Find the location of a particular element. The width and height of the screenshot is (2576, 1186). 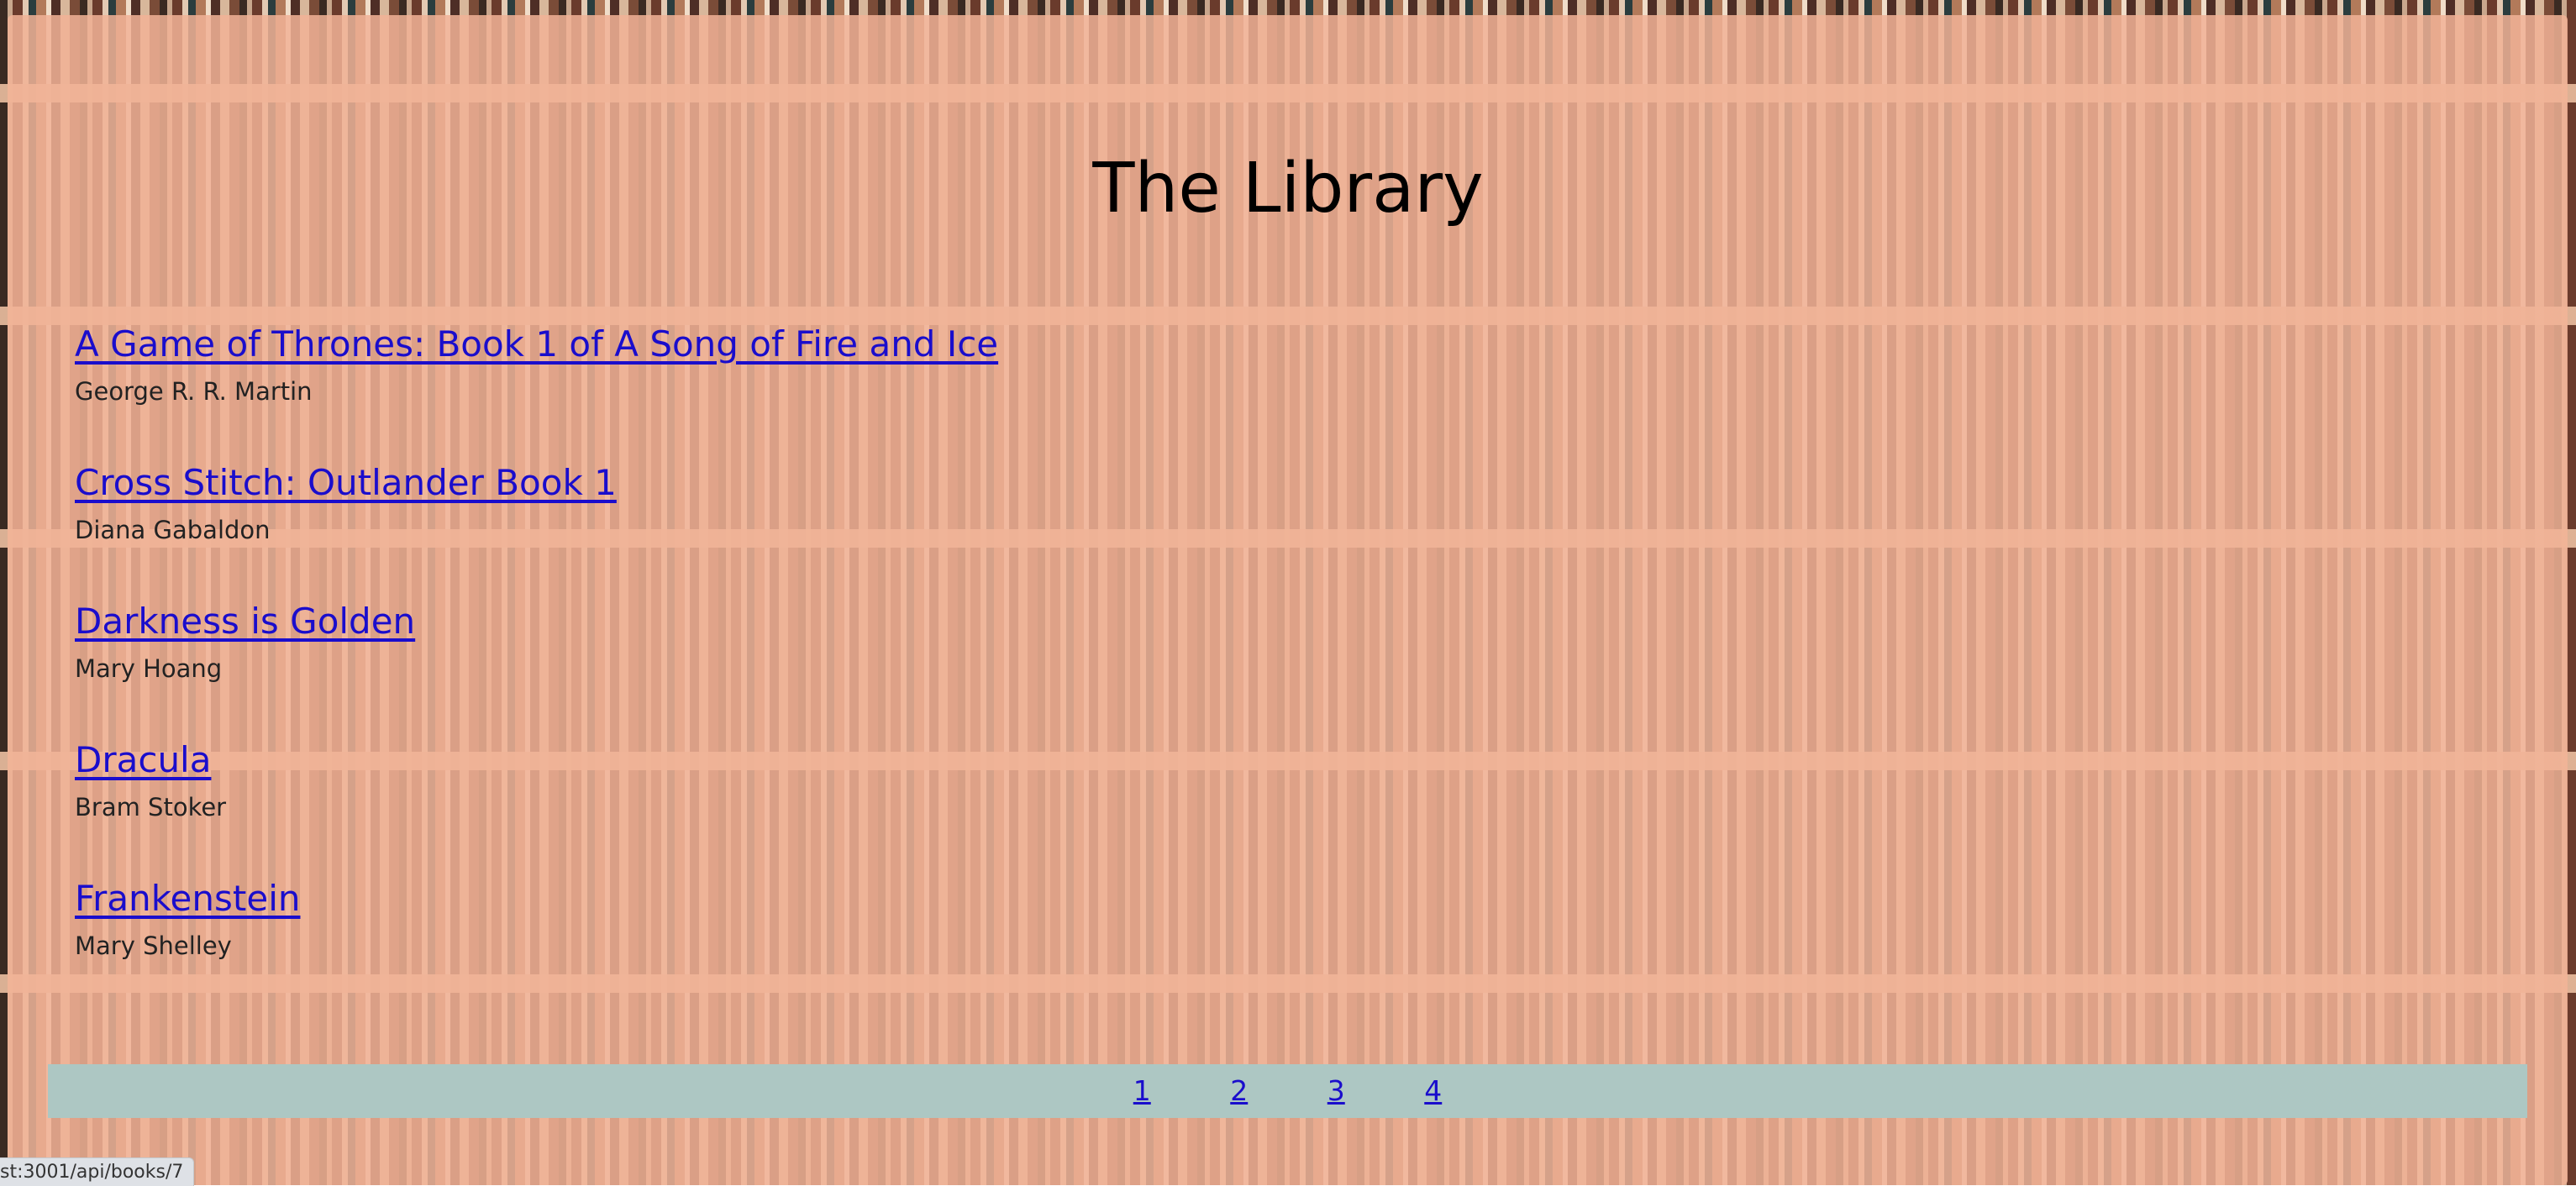

book-author: Mary Hoang is located at coordinates (149, 668).